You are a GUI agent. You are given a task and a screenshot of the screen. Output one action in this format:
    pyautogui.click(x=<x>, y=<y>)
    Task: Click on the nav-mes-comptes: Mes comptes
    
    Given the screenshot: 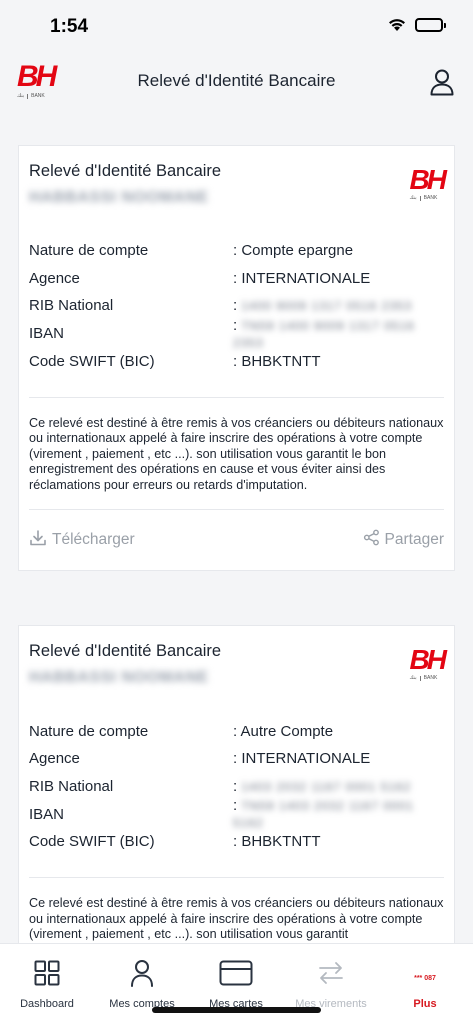 What is the action you would take?
    pyautogui.click(x=142, y=984)
    